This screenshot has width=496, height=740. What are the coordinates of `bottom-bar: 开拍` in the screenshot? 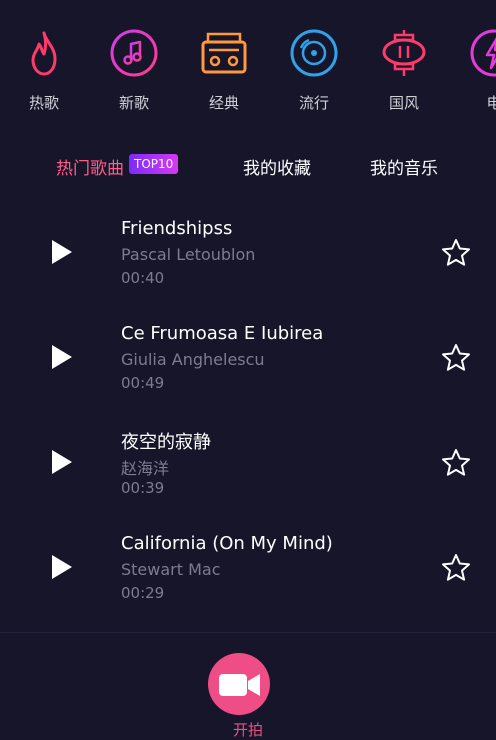 It's located at (248, 686).